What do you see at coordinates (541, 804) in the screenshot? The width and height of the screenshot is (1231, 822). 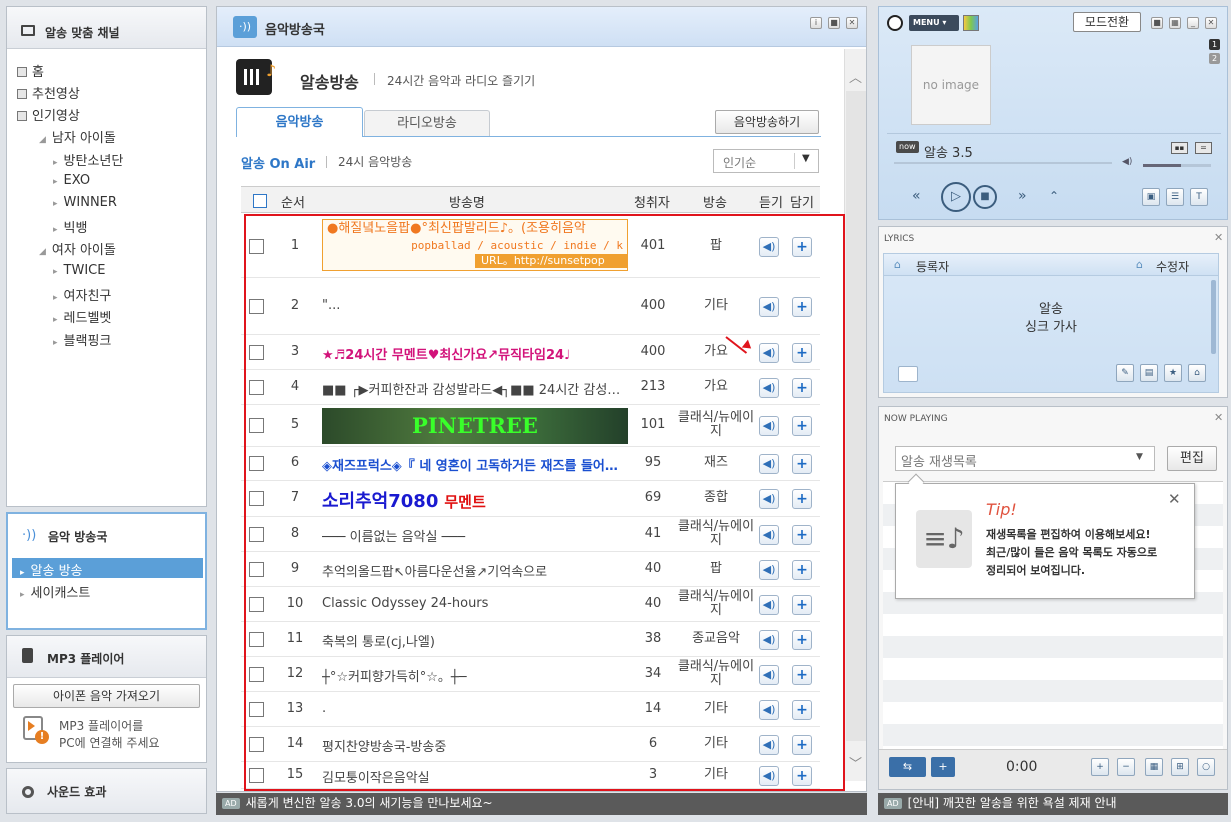 I see `center-bottom-bar: AD 새롭게 변신한 알송 3.0의 새기능을 만나보세요~` at bounding box center [541, 804].